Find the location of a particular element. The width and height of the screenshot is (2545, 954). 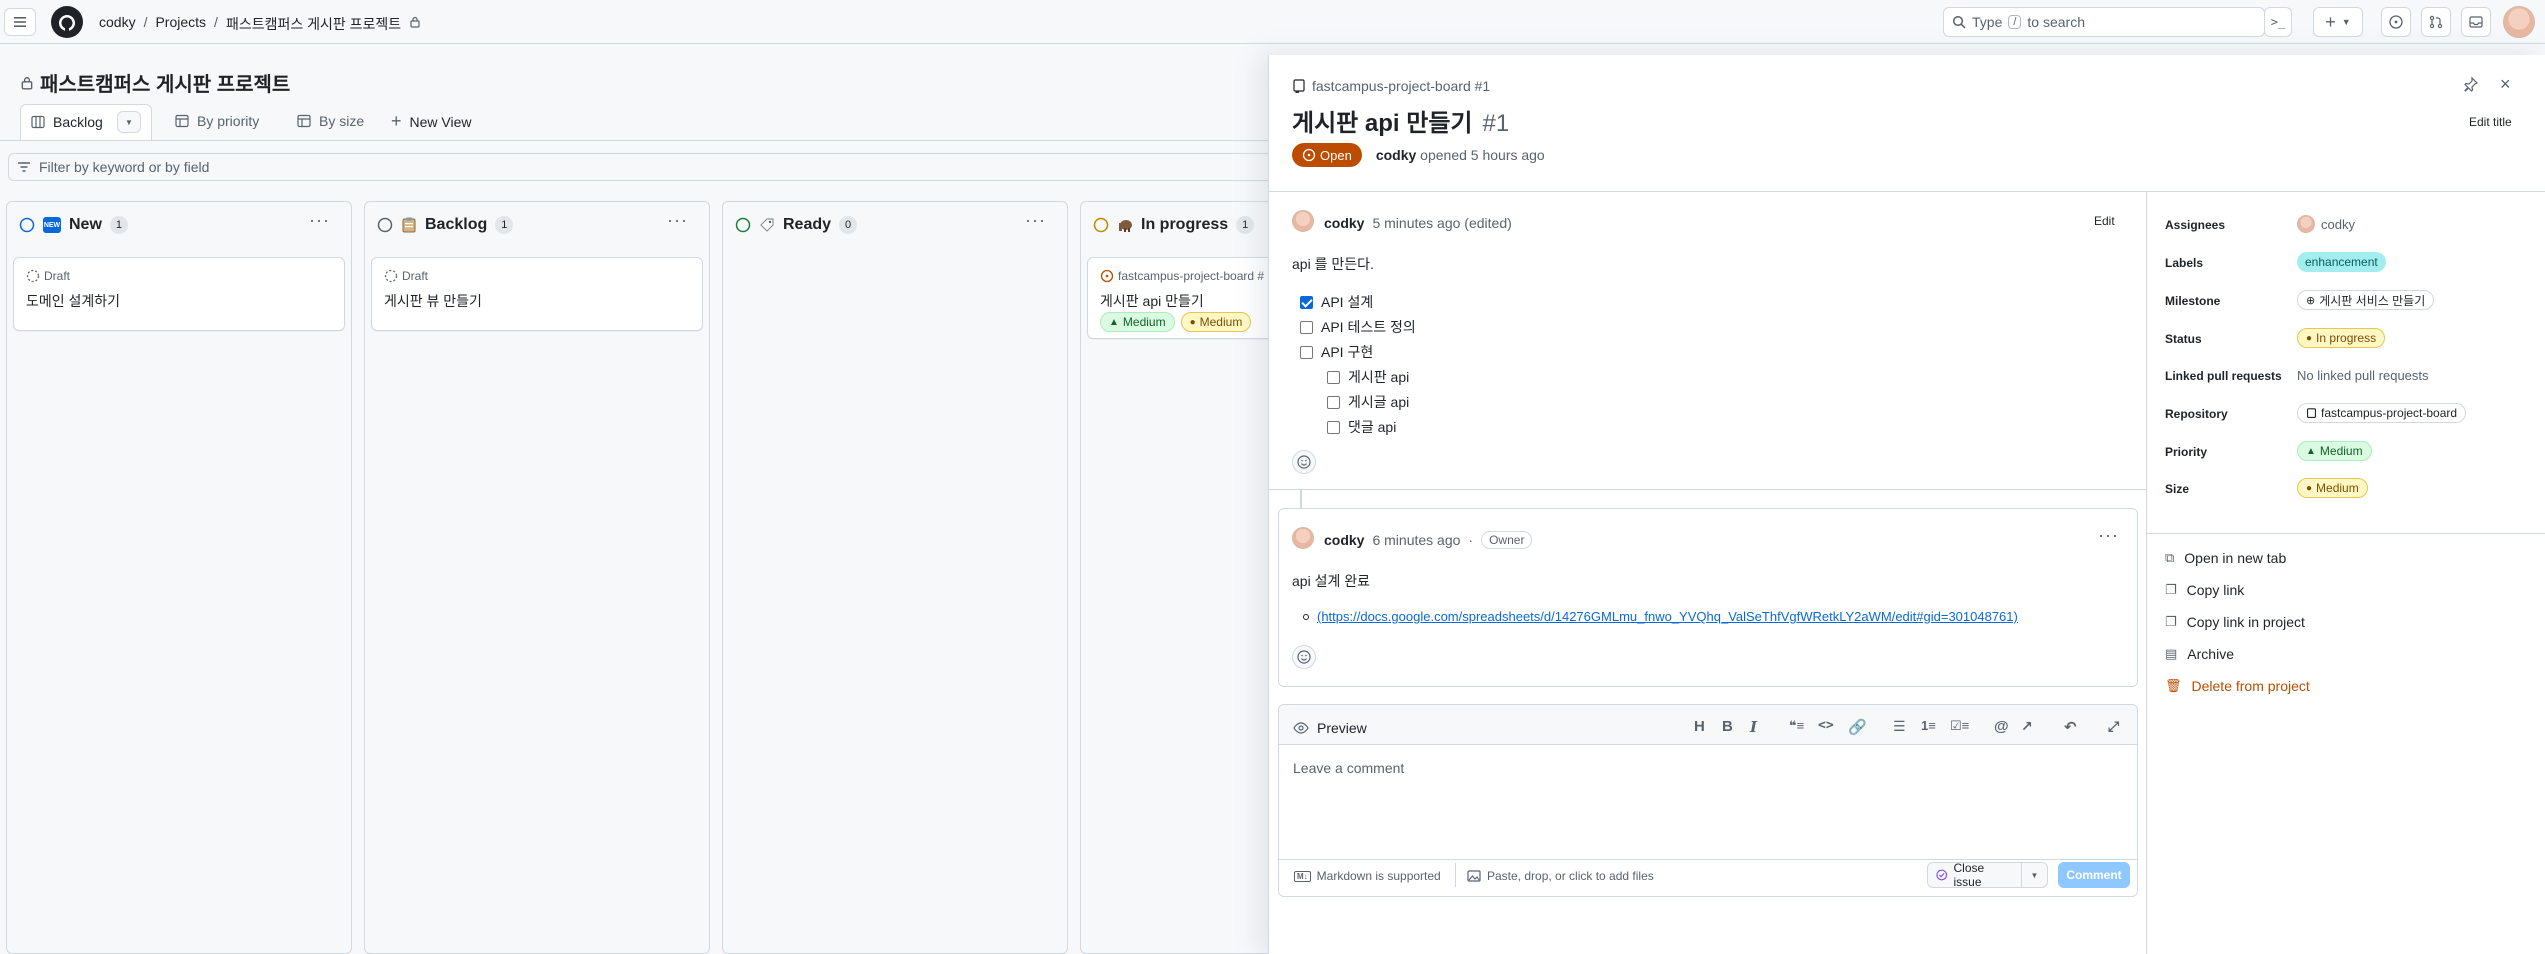

issue-repo-ref: fastcampus-project-board #1 is located at coordinates (1391, 86).